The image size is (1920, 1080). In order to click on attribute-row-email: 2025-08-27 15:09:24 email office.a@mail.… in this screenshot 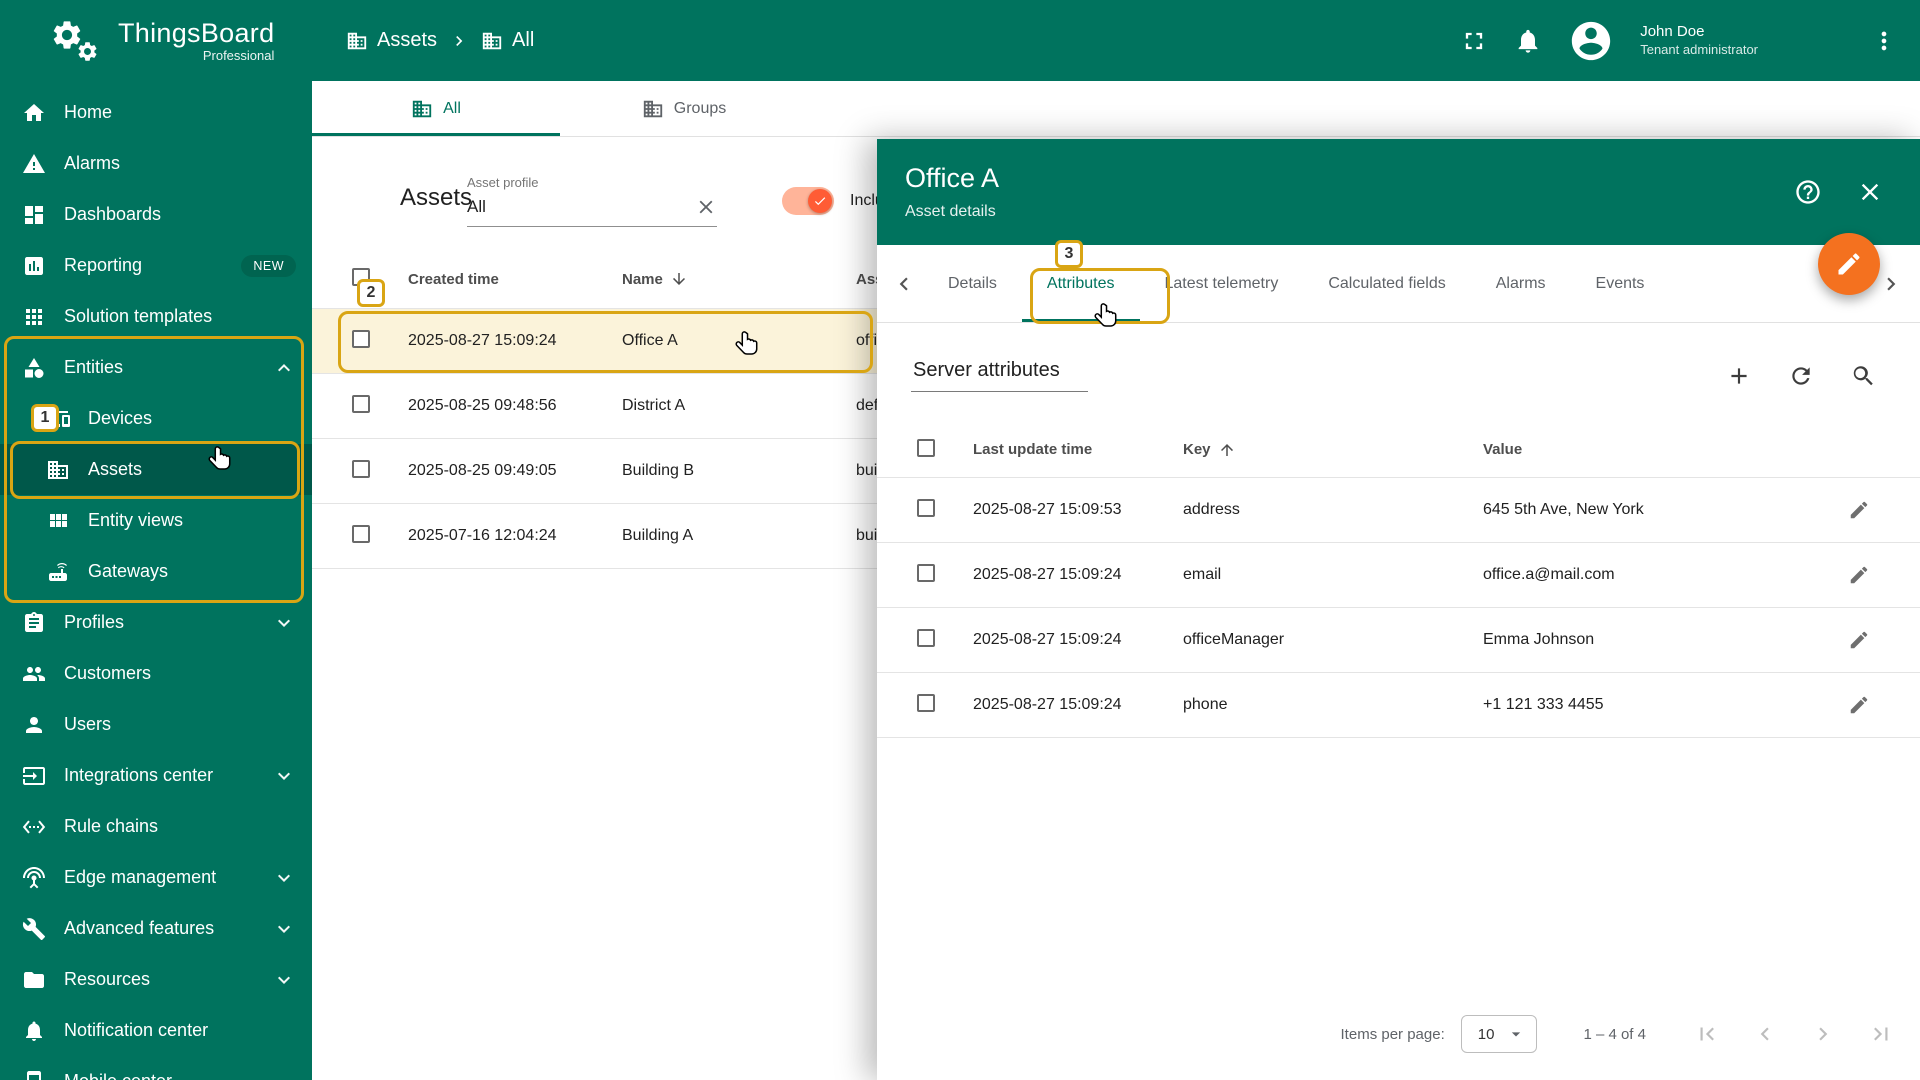, I will do `click(1398, 575)`.